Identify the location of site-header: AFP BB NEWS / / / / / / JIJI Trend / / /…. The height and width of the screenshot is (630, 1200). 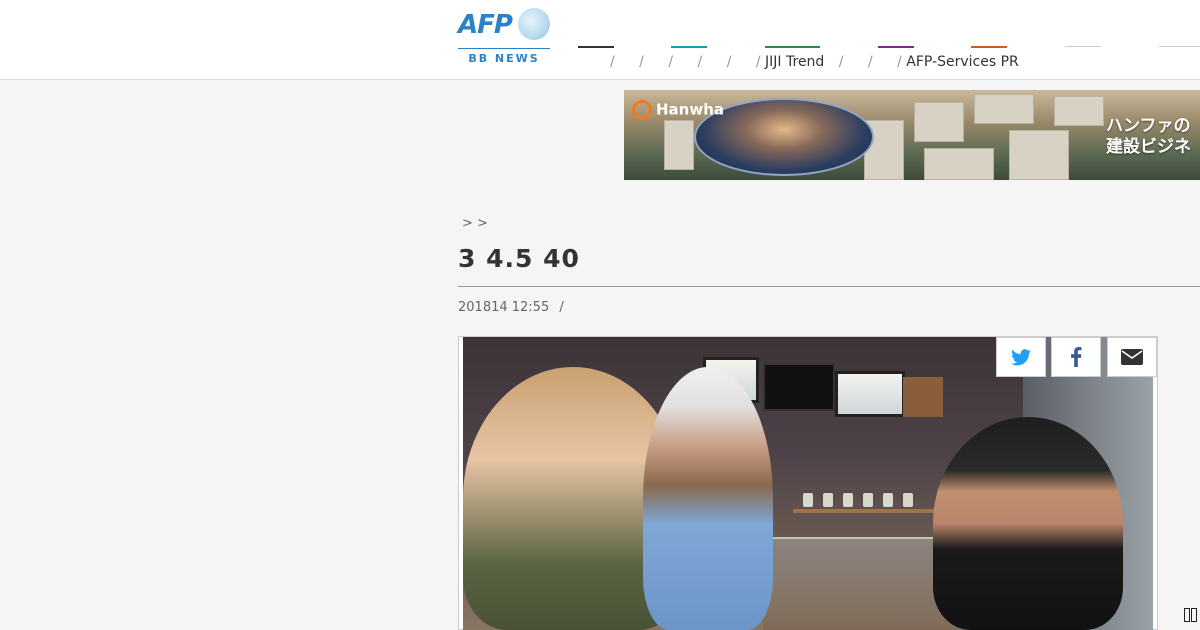
(600, 40).